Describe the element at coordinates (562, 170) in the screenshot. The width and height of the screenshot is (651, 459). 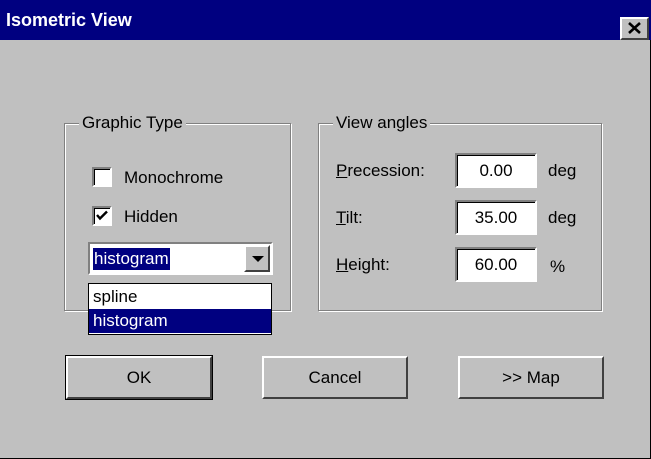
I see `precession-unit: deg` at that location.